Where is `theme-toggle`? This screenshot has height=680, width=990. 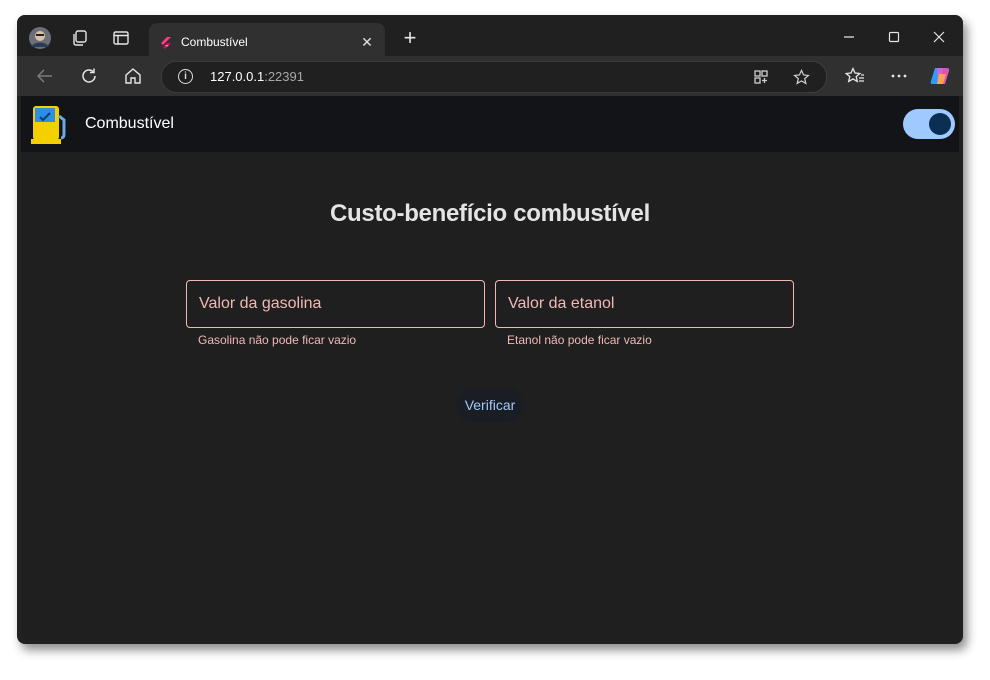 theme-toggle is located at coordinates (929, 124).